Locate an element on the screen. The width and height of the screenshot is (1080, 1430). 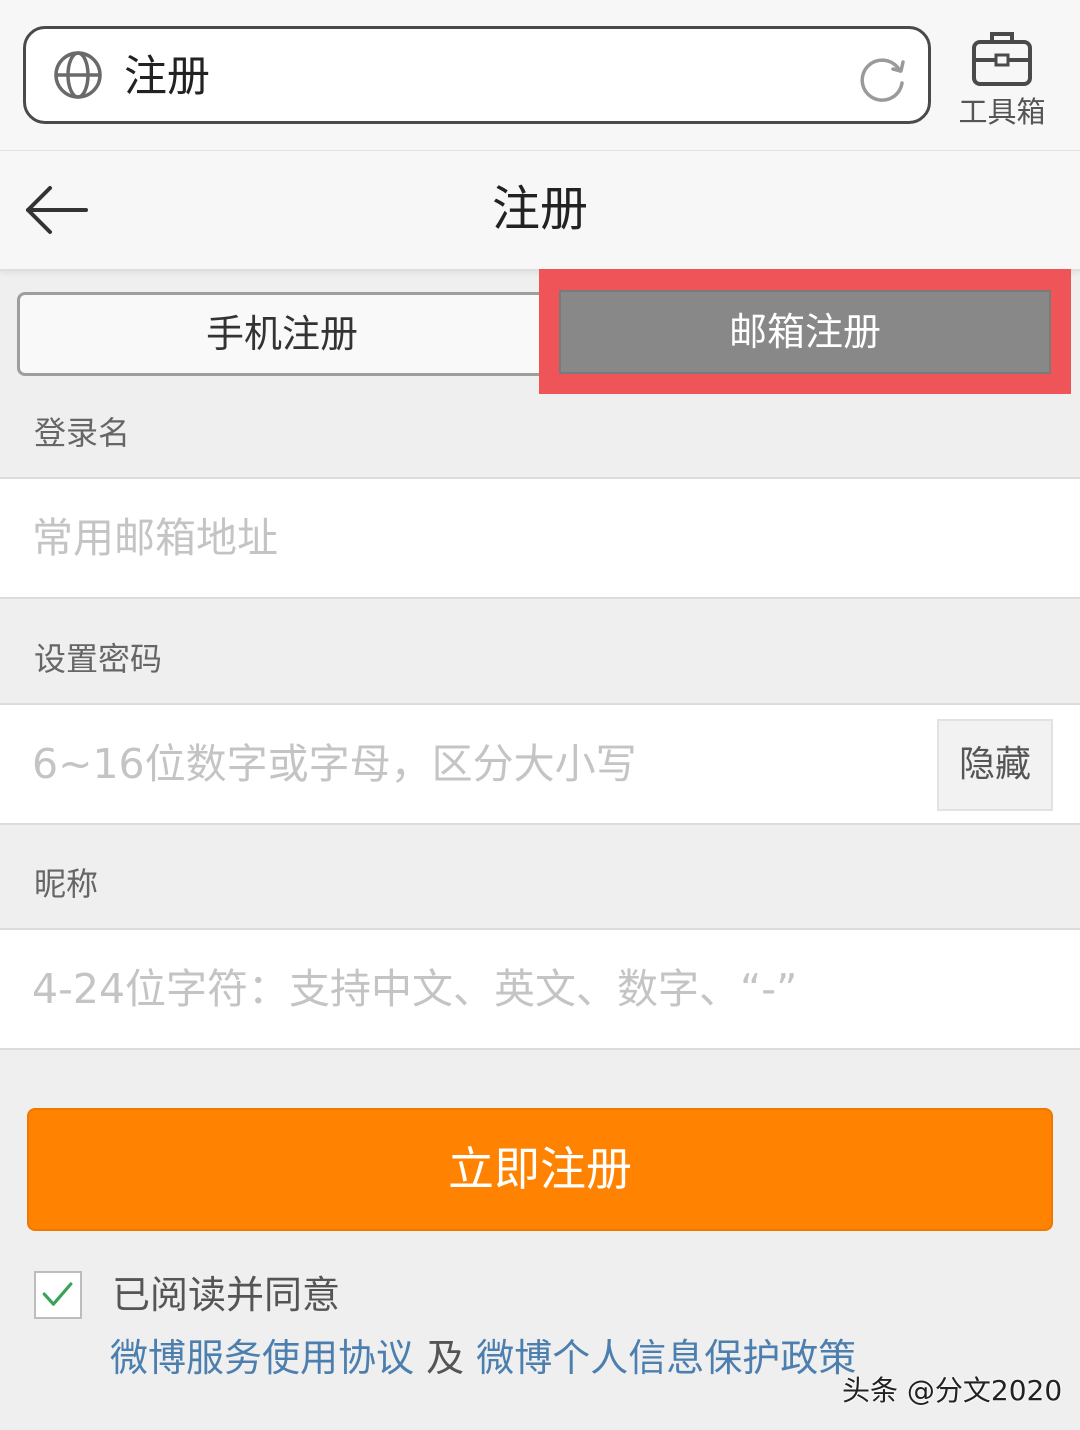
agree-text: 已阅读并同意 is located at coordinates (226, 1295).